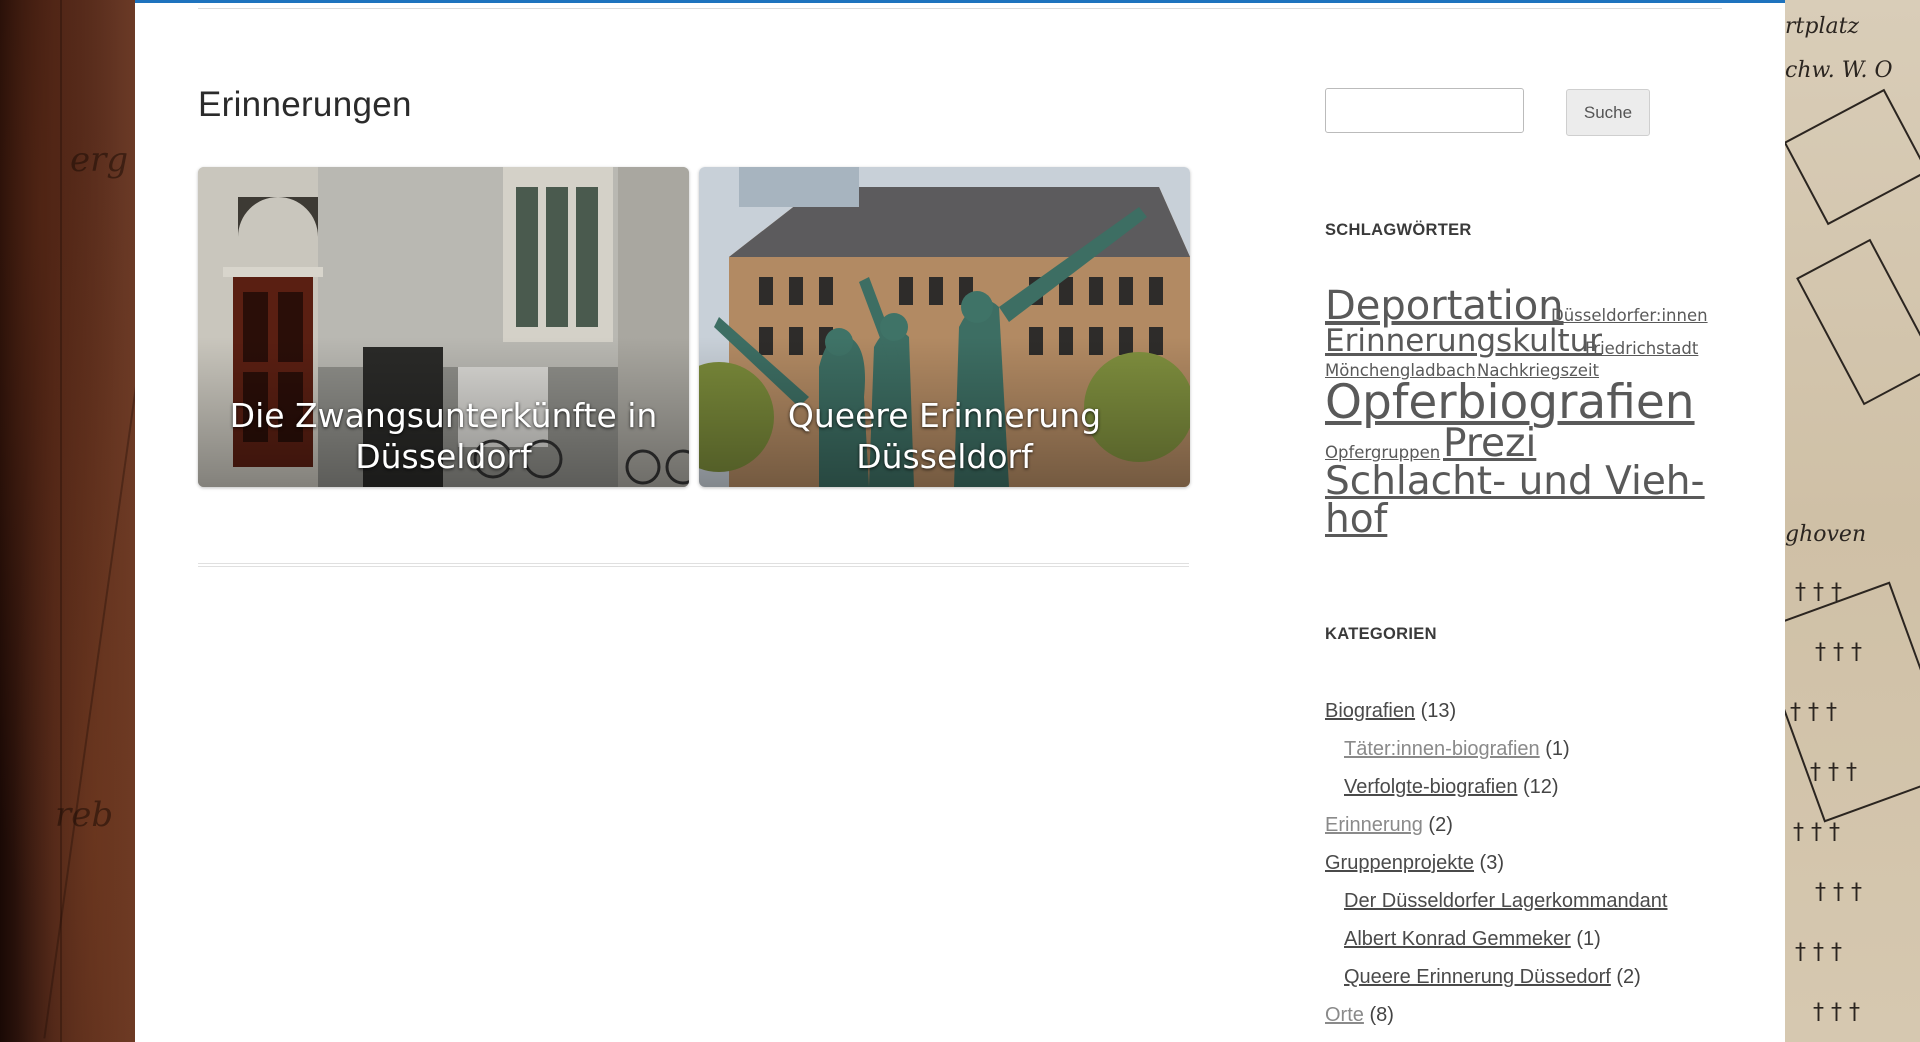 The width and height of the screenshot is (1920, 1042). I want to click on category-link-gemmeker: Albert Konrad Gemmeker, so click(1457, 939).